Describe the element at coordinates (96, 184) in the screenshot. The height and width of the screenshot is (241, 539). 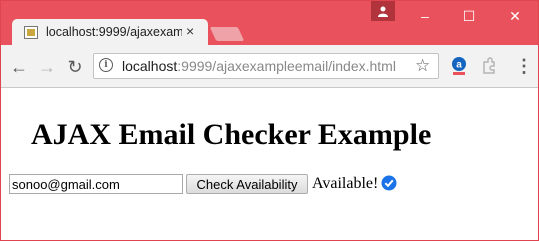
I see `email-field` at that location.